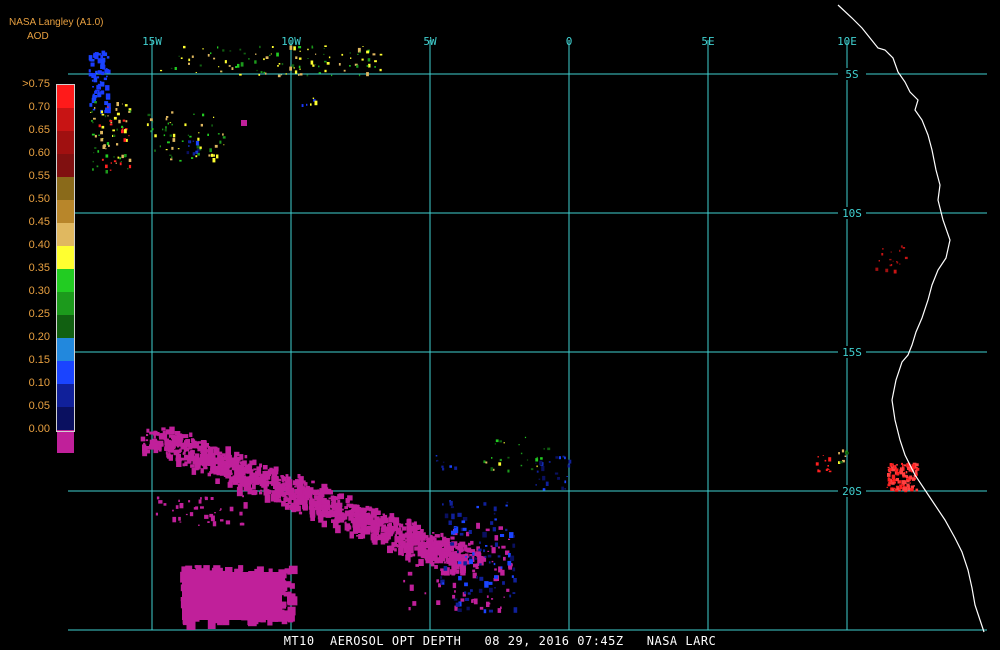  Describe the element at coordinates (65, 258) in the screenshot. I see `legend-frame` at that location.